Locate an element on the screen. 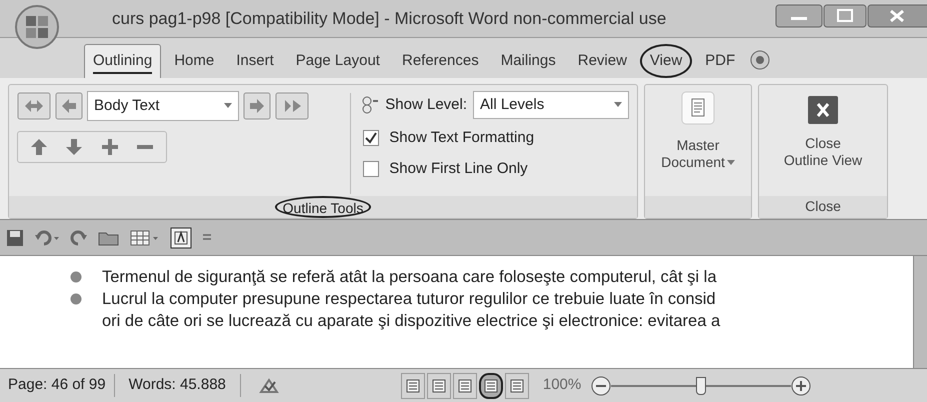 The height and width of the screenshot is (402, 927). show-level-icon is located at coordinates (370, 105).